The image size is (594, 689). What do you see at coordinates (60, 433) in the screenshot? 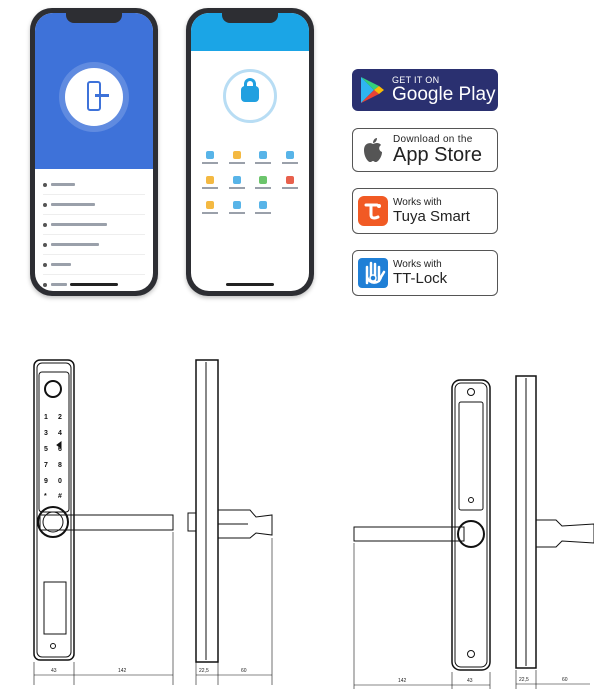
I see `keypad-key: 4` at bounding box center [60, 433].